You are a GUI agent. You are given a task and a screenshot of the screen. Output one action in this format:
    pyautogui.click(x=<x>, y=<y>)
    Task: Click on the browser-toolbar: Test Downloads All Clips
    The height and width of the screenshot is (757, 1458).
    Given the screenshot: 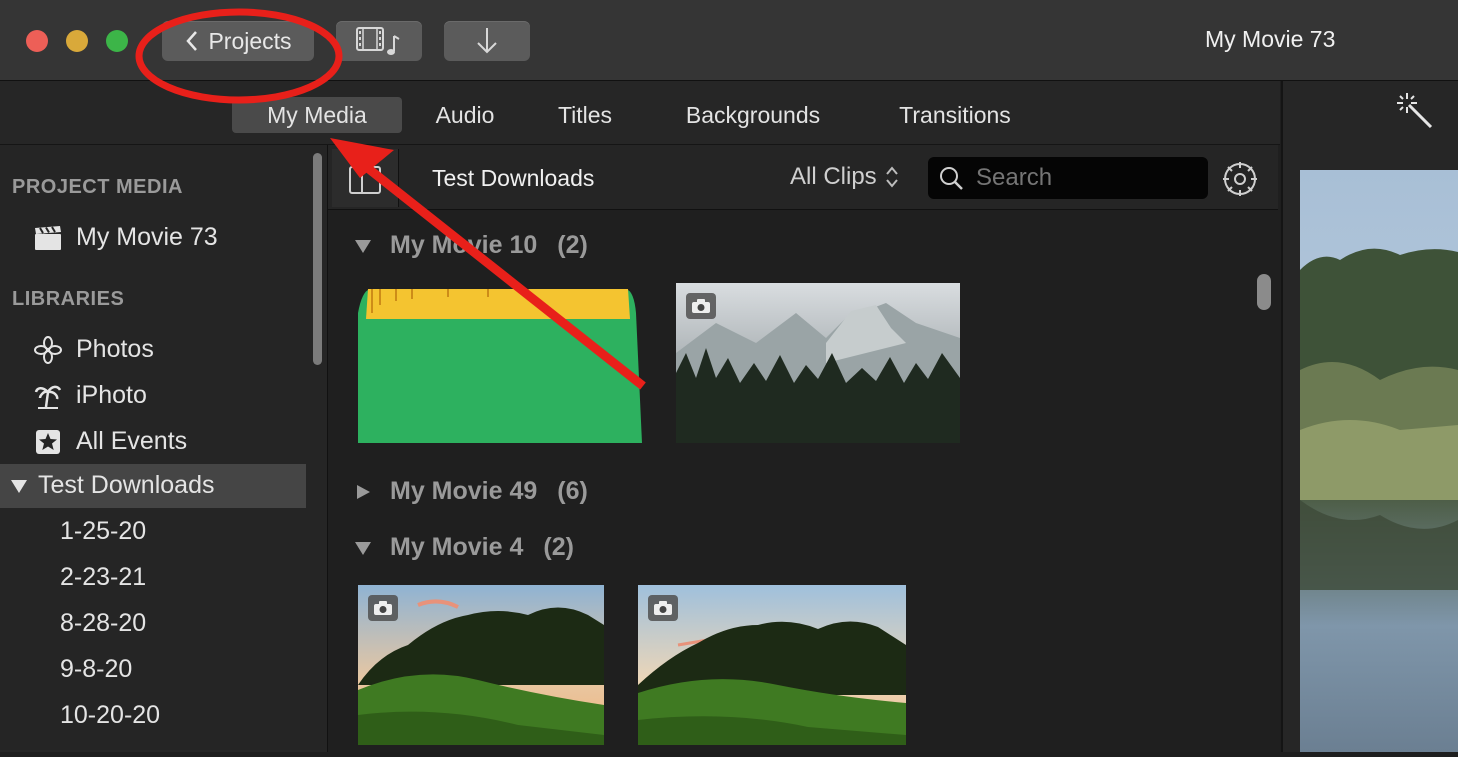 What is the action you would take?
    pyautogui.click(x=803, y=177)
    